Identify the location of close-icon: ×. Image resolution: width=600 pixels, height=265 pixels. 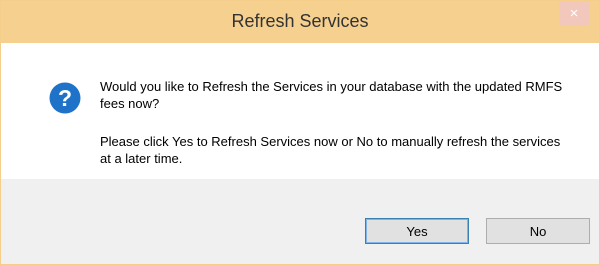
(574, 13).